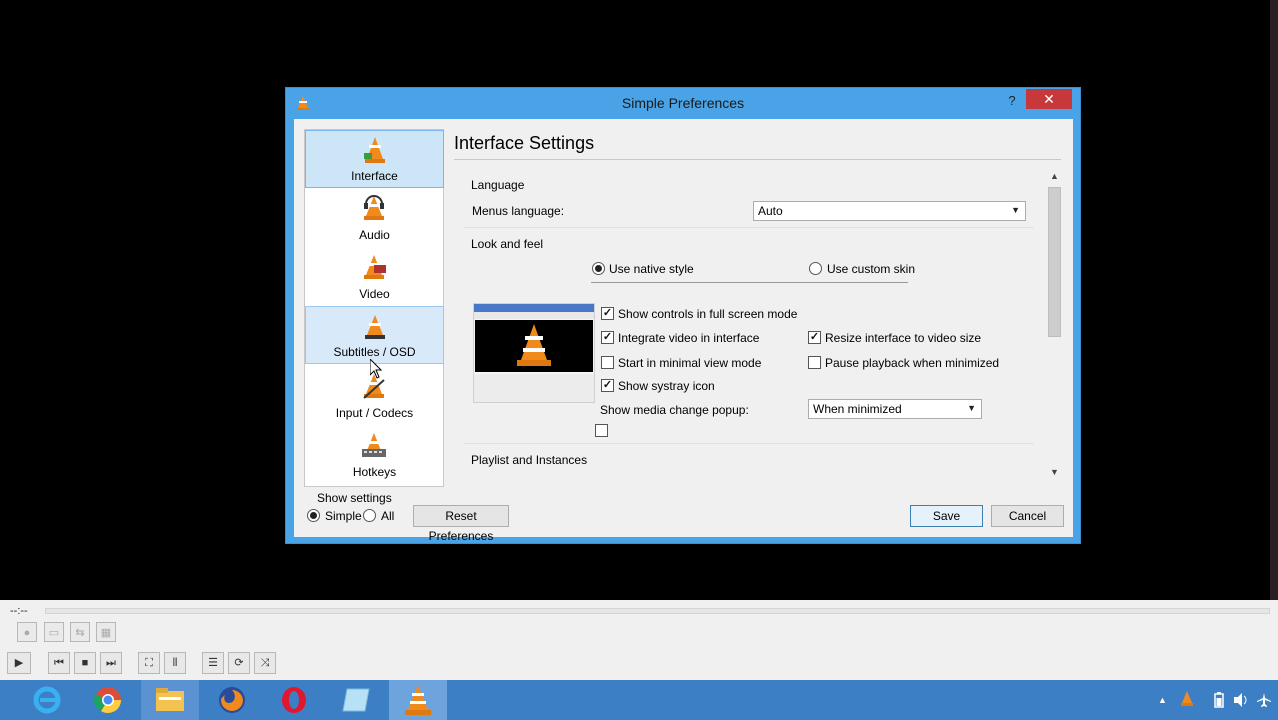 The height and width of the screenshot is (720, 1278). I want to click on save-button: Save, so click(946, 516).